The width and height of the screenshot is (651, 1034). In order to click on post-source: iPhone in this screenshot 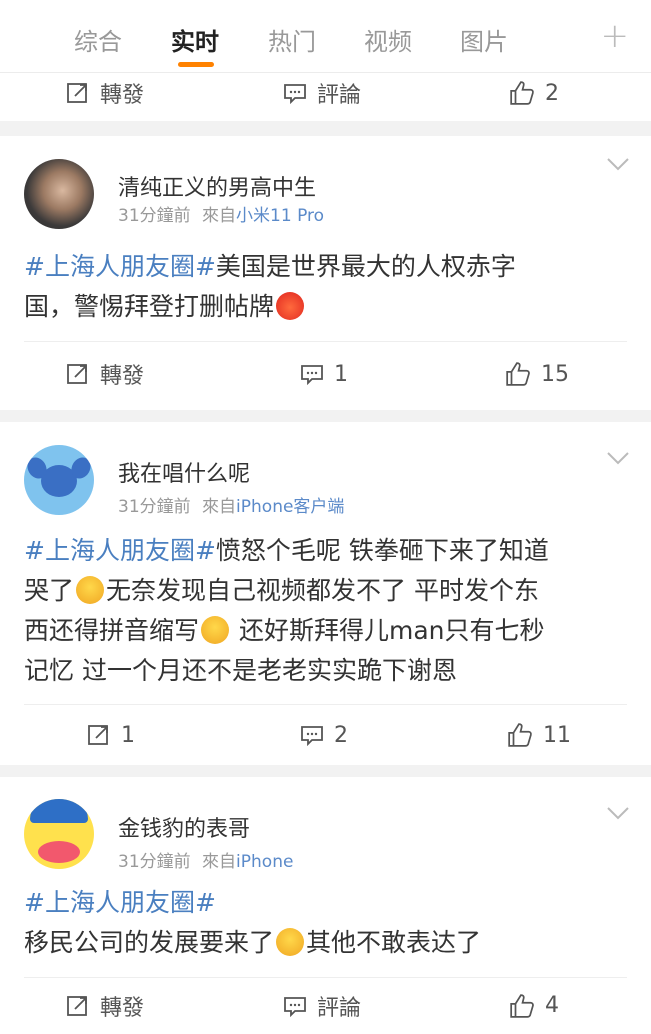, I will do `click(264, 862)`.